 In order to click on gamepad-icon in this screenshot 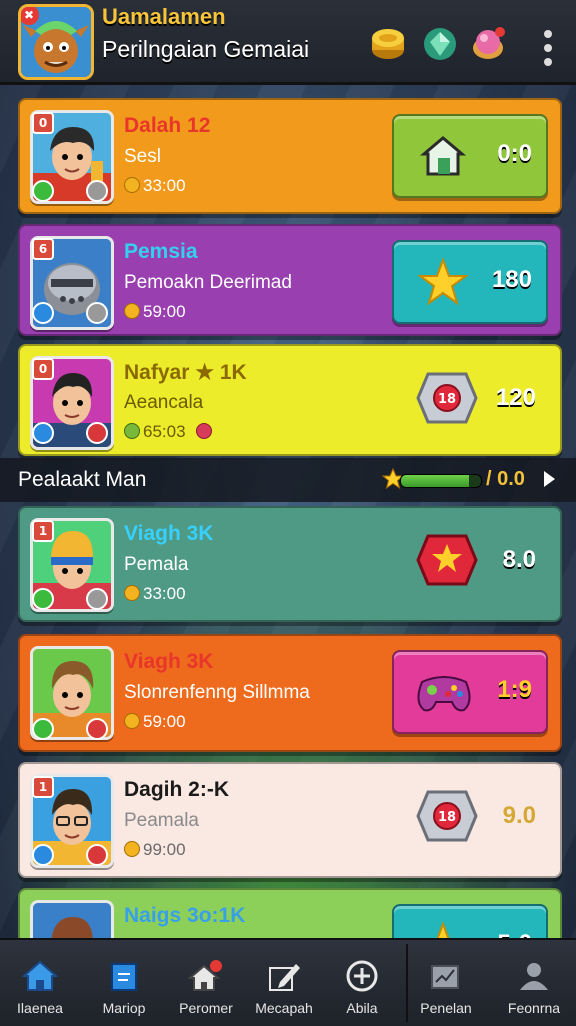, I will do `click(444, 694)`.